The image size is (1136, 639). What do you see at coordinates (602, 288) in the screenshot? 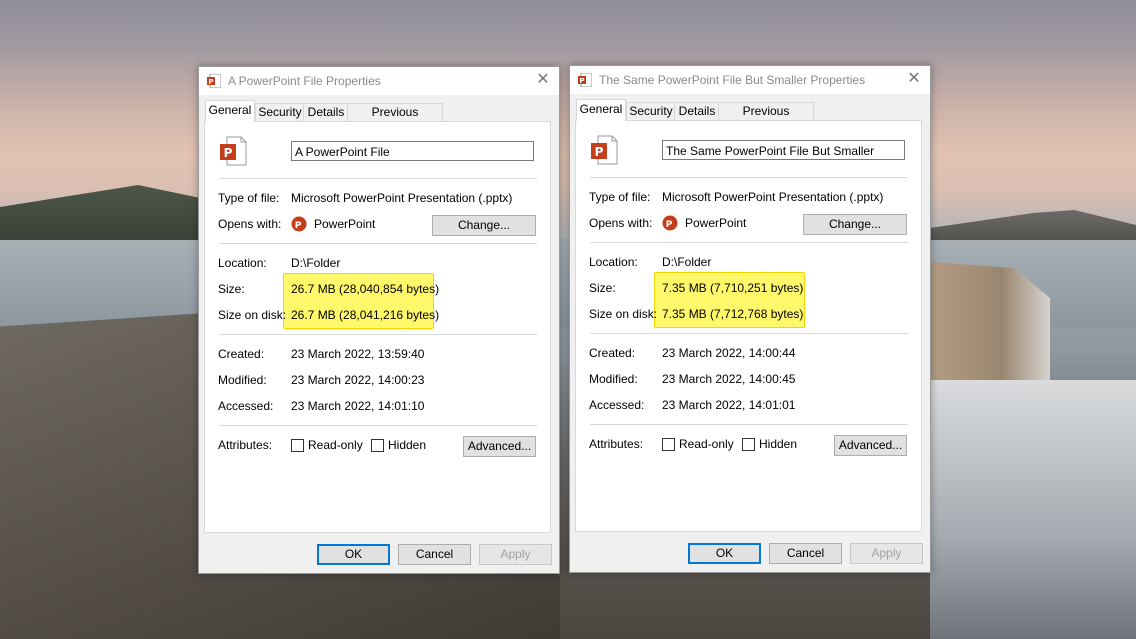
I see `size-label: Size:` at bounding box center [602, 288].